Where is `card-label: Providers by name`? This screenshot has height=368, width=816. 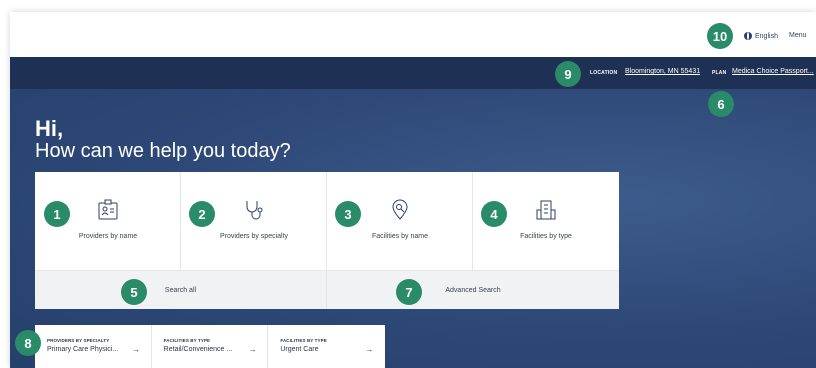 card-label: Providers by name is located at coordinates (108, 236).